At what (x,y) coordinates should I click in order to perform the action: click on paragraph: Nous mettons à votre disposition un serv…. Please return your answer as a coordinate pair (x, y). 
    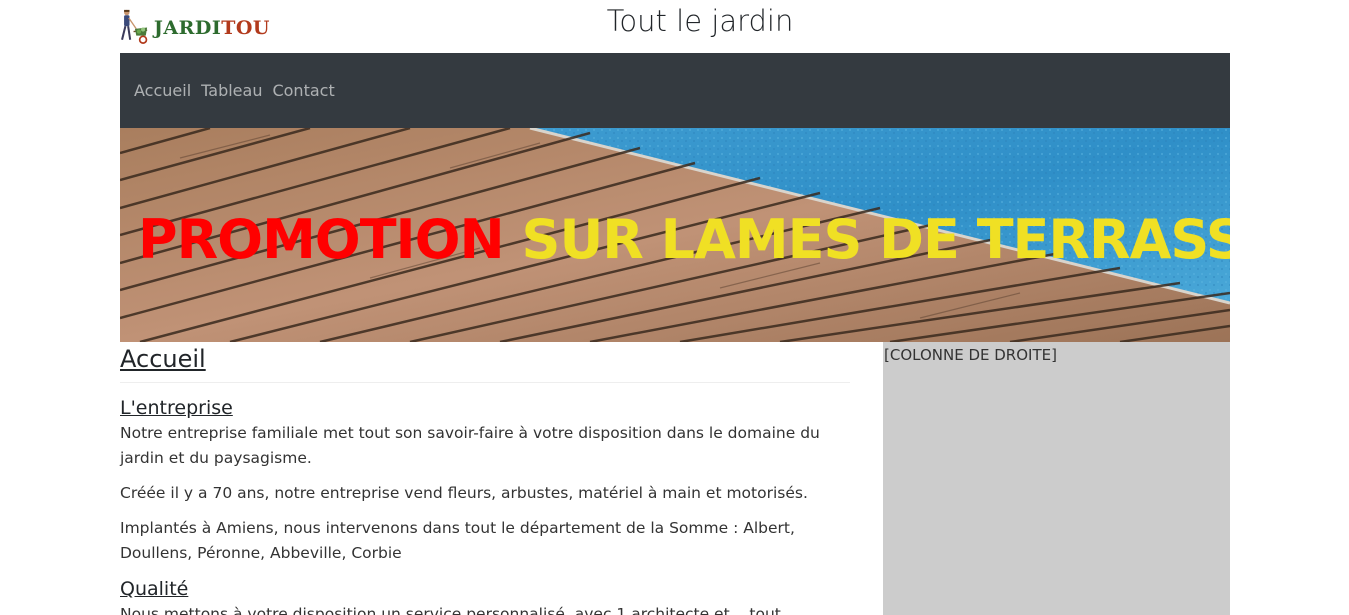
    Looking at the image, I should click on (458, 610).